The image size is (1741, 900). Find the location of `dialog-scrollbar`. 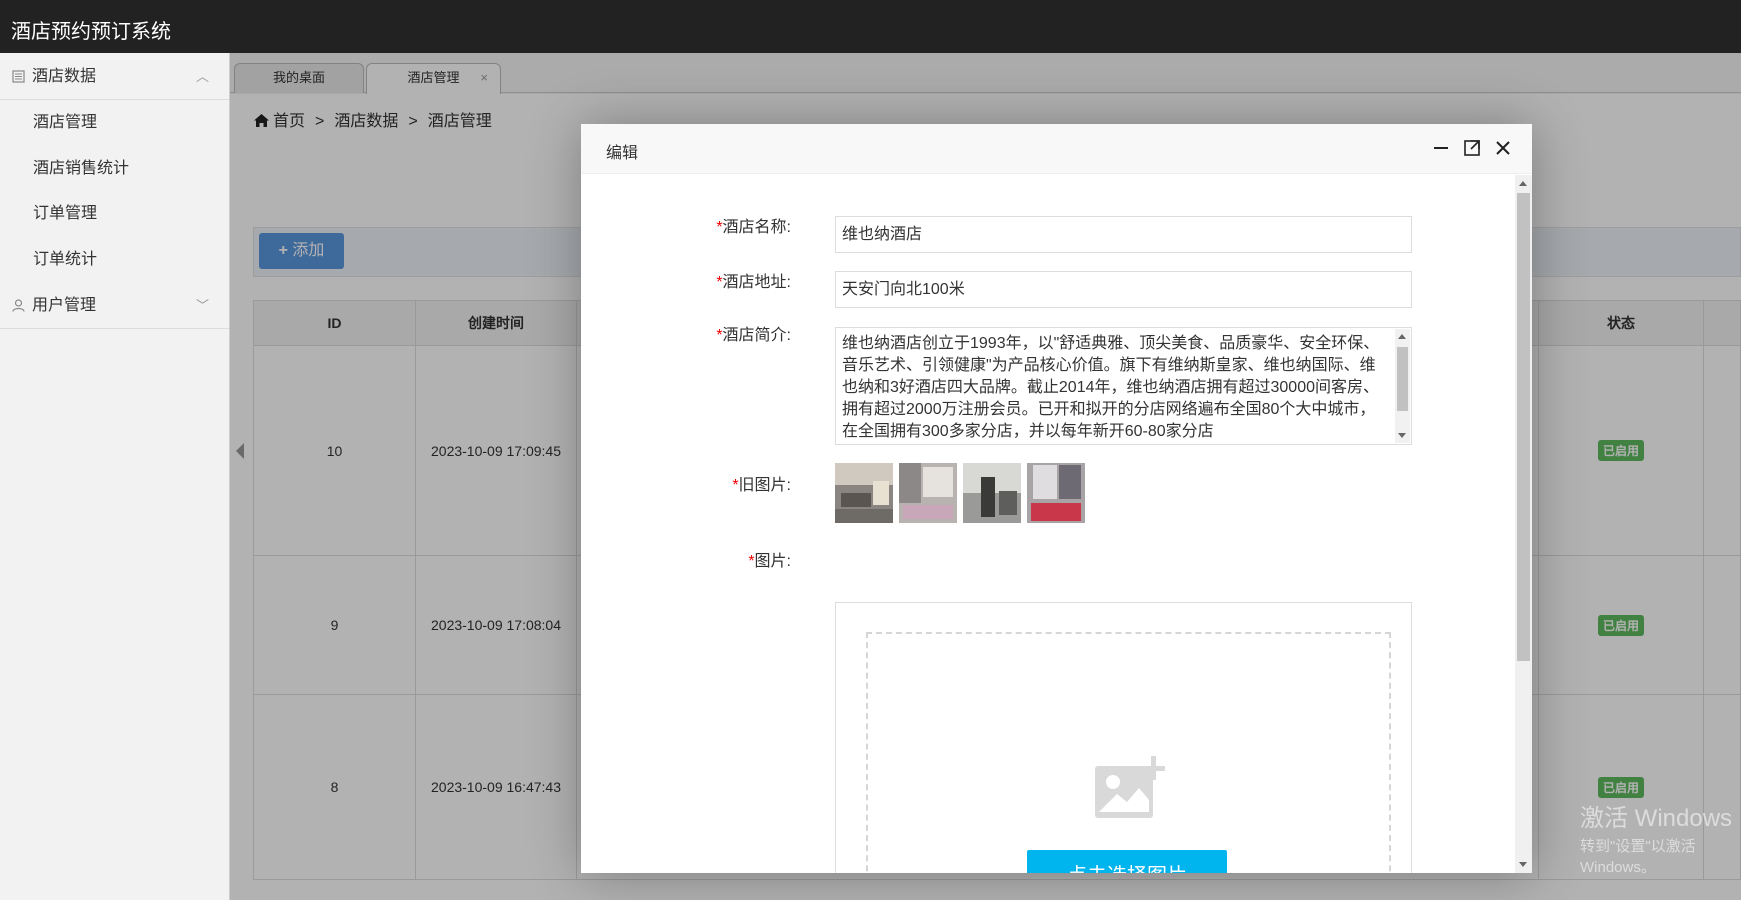

dialog-scrollbar is located at coordinates (1523, 524).